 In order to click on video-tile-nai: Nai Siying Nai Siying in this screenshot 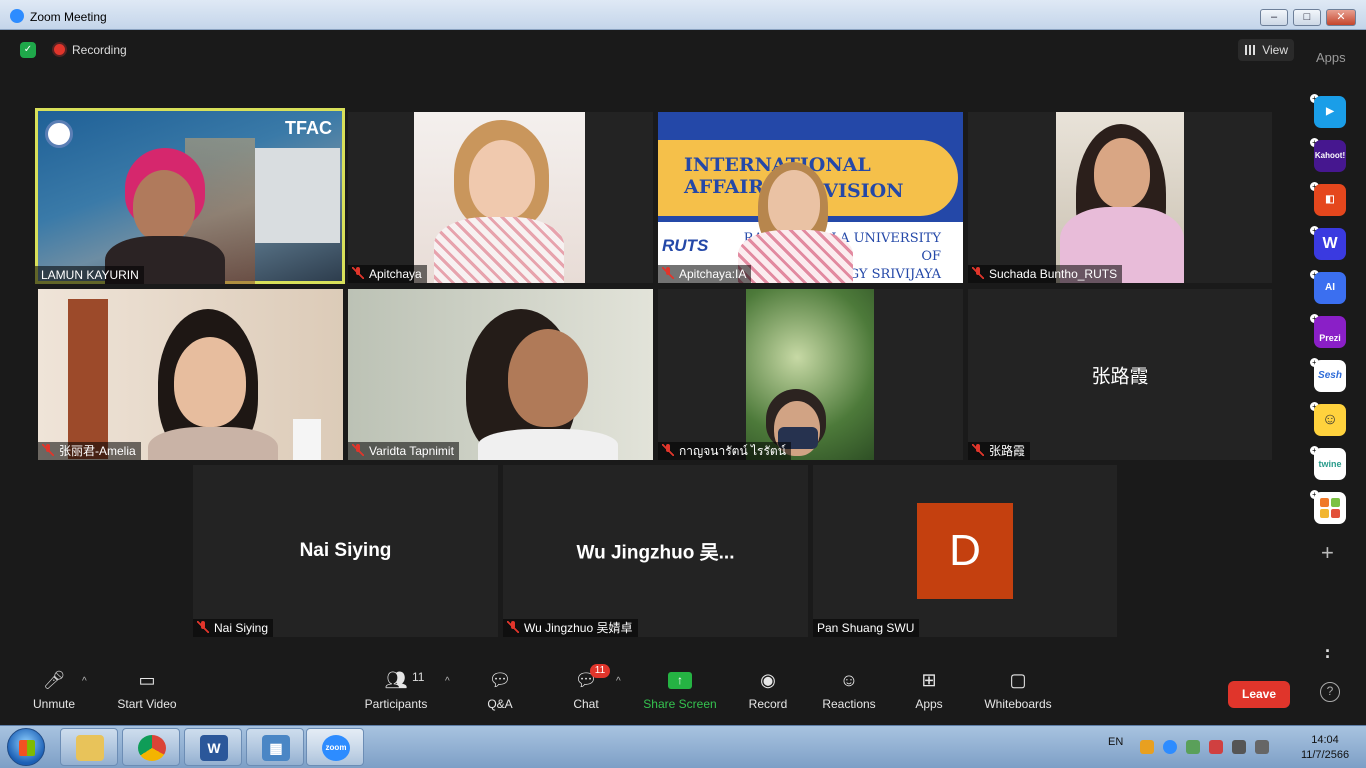, I will do `click(345, 551)`.